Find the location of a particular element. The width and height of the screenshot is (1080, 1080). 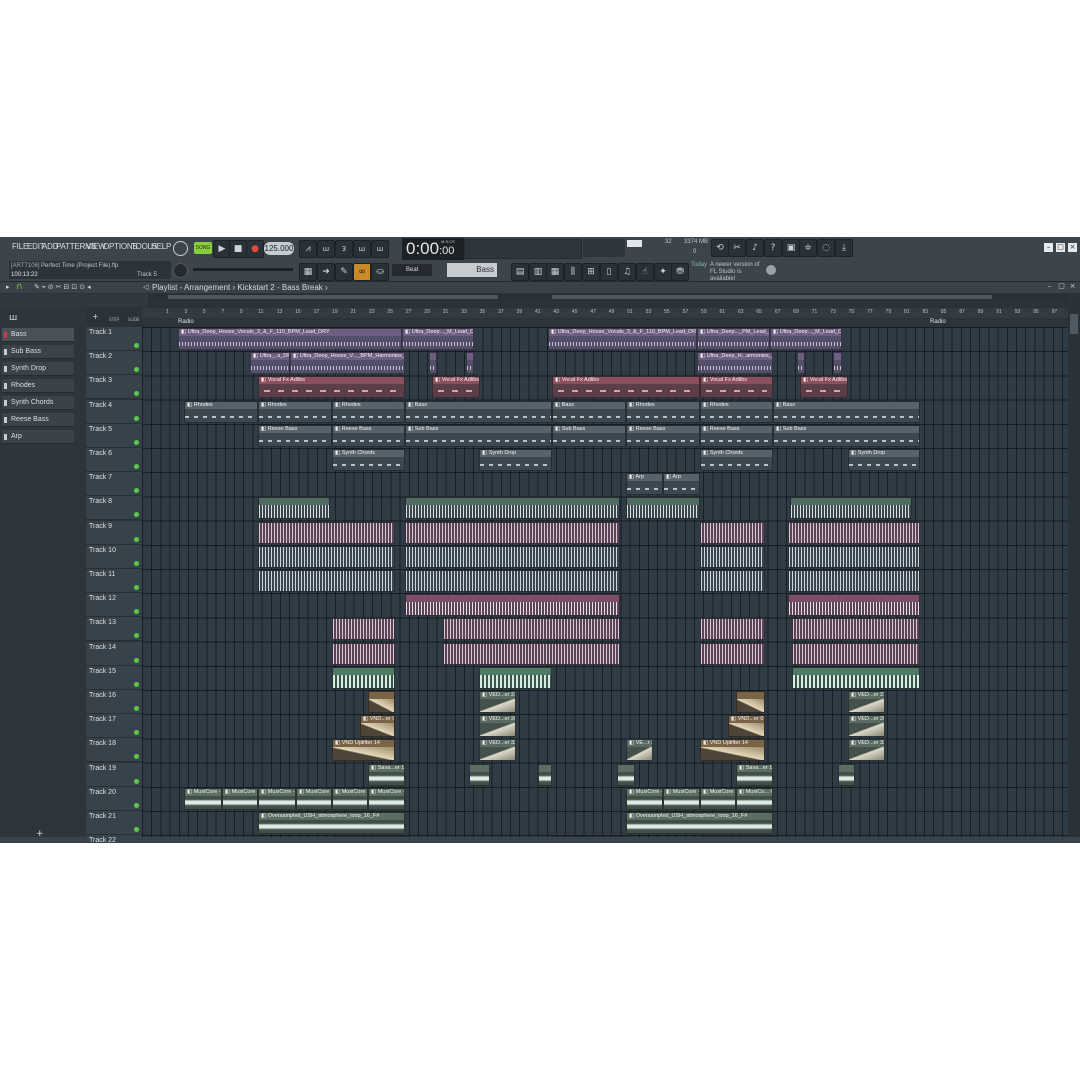

playlist-tool-icons: ✎⌖⊘✂⊟⊡⊙◂ is located at coordinates (63, 287).